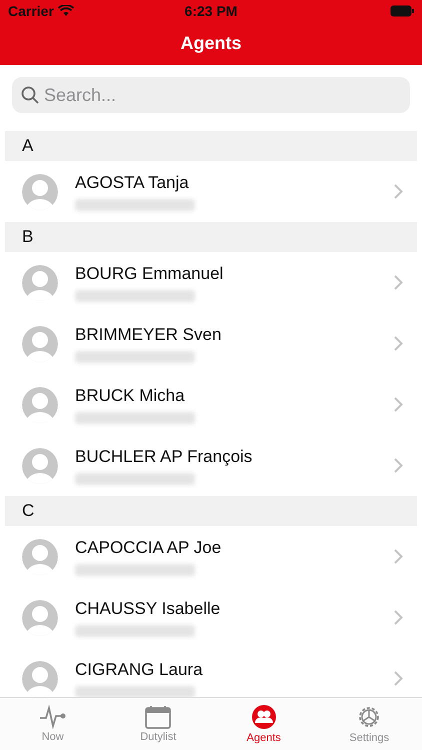 This screenshot has width=422, height=750. What do you see at coordinates (402, 11) in the screenshot?
I see `battery-icon` at bounding box center [402, 11].